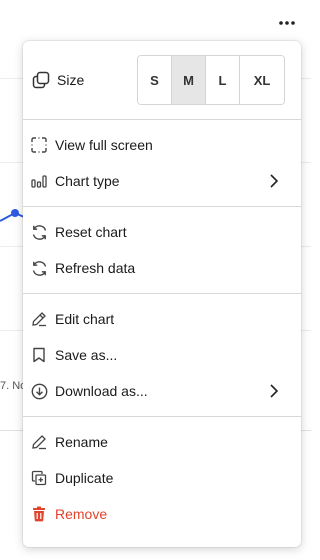  I want to click on menu-item-label: Edit chart, so click(85, 319).